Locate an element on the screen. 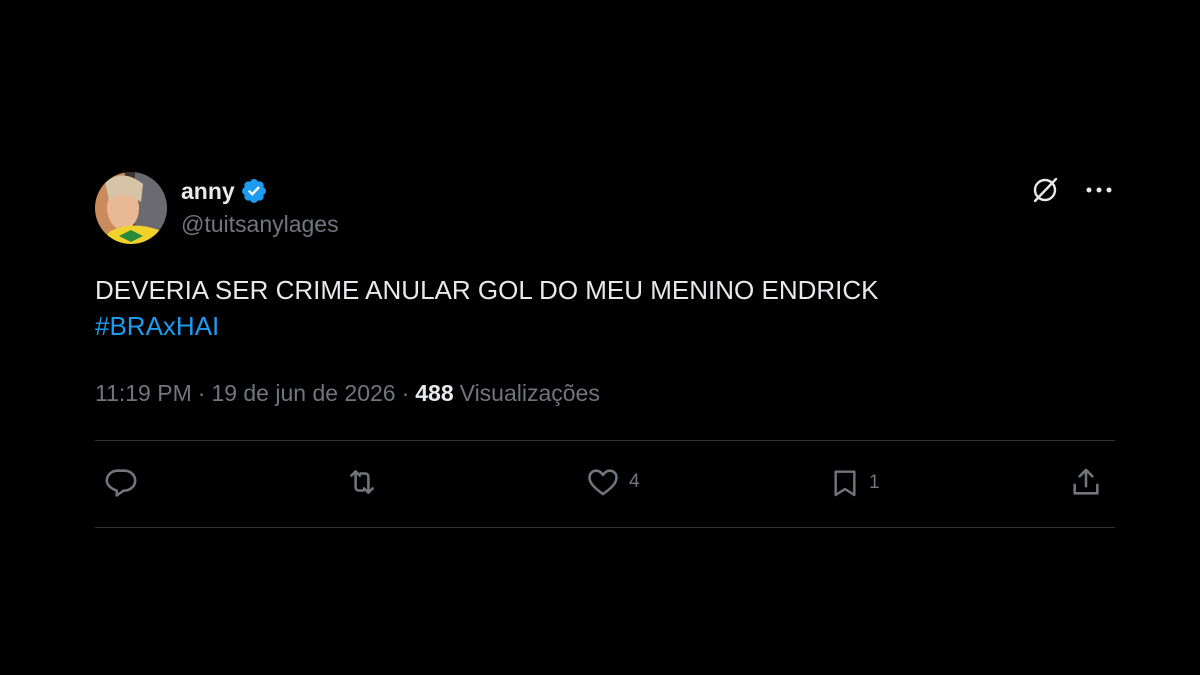 Image resolution: width=1200 pixels, height=675 pixels. more-options-icon is located at coordinates (1099, 190).